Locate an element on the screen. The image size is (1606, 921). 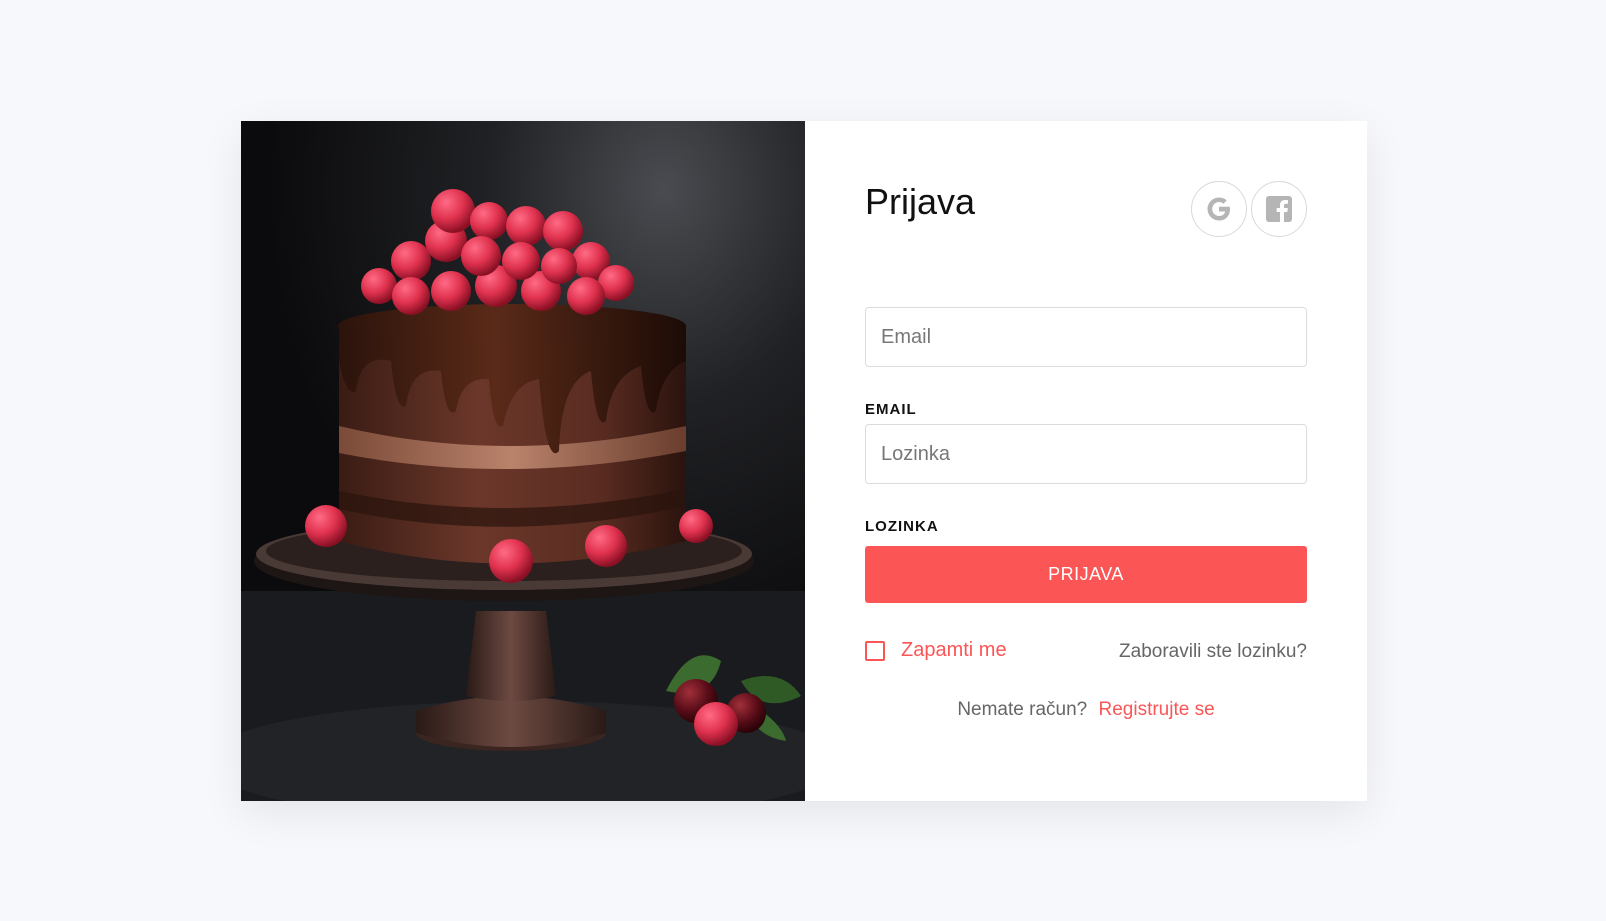
facebook-login-button is located at coordinates (1279, 209).